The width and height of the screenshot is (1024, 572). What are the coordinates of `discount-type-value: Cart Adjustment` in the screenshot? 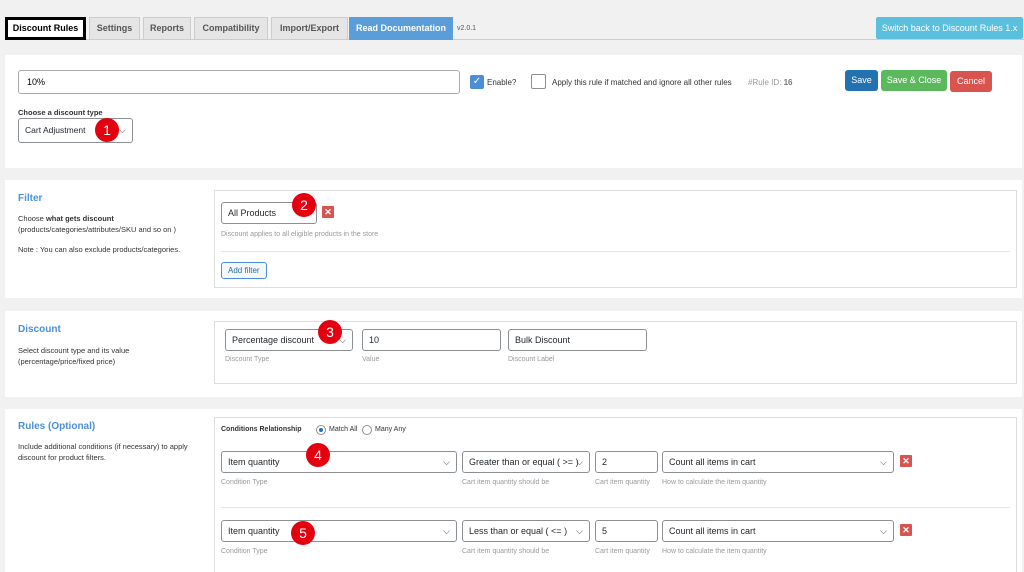 It's located at (55, 130).